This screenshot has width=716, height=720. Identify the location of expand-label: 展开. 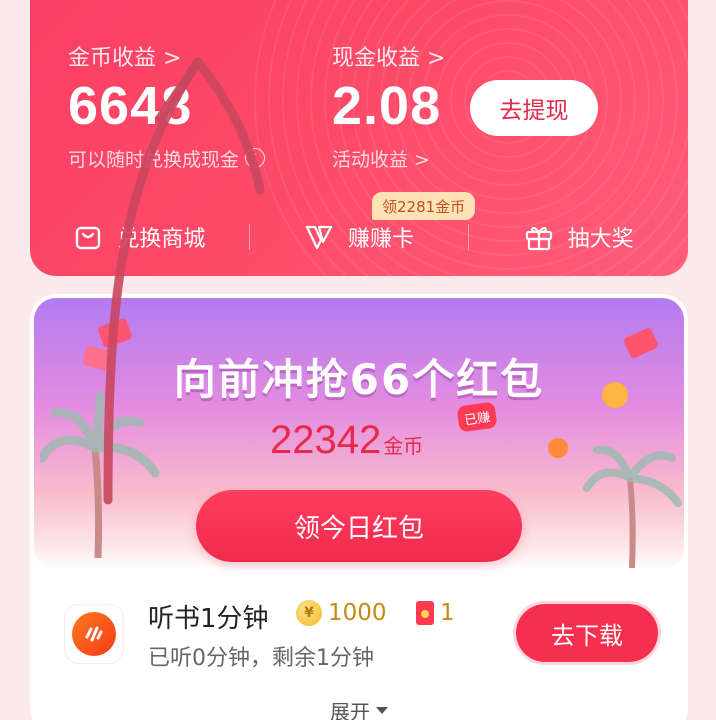
(350, 710).